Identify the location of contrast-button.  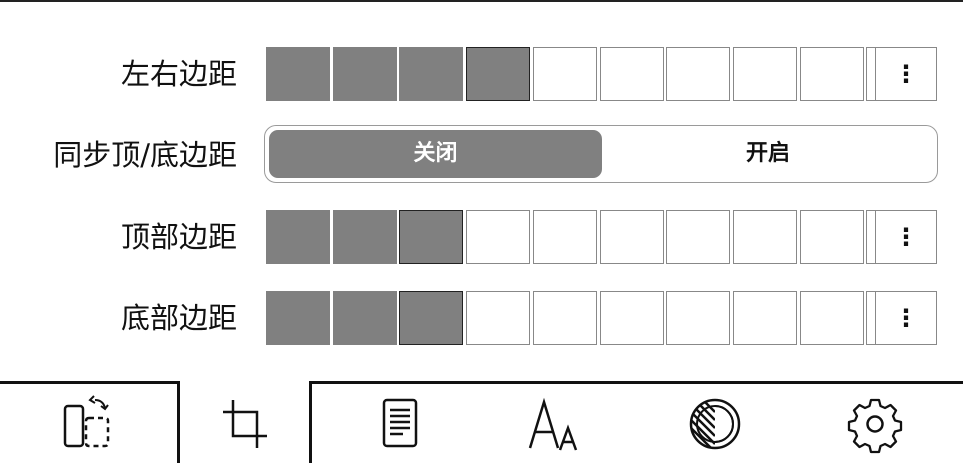
(715, 423).